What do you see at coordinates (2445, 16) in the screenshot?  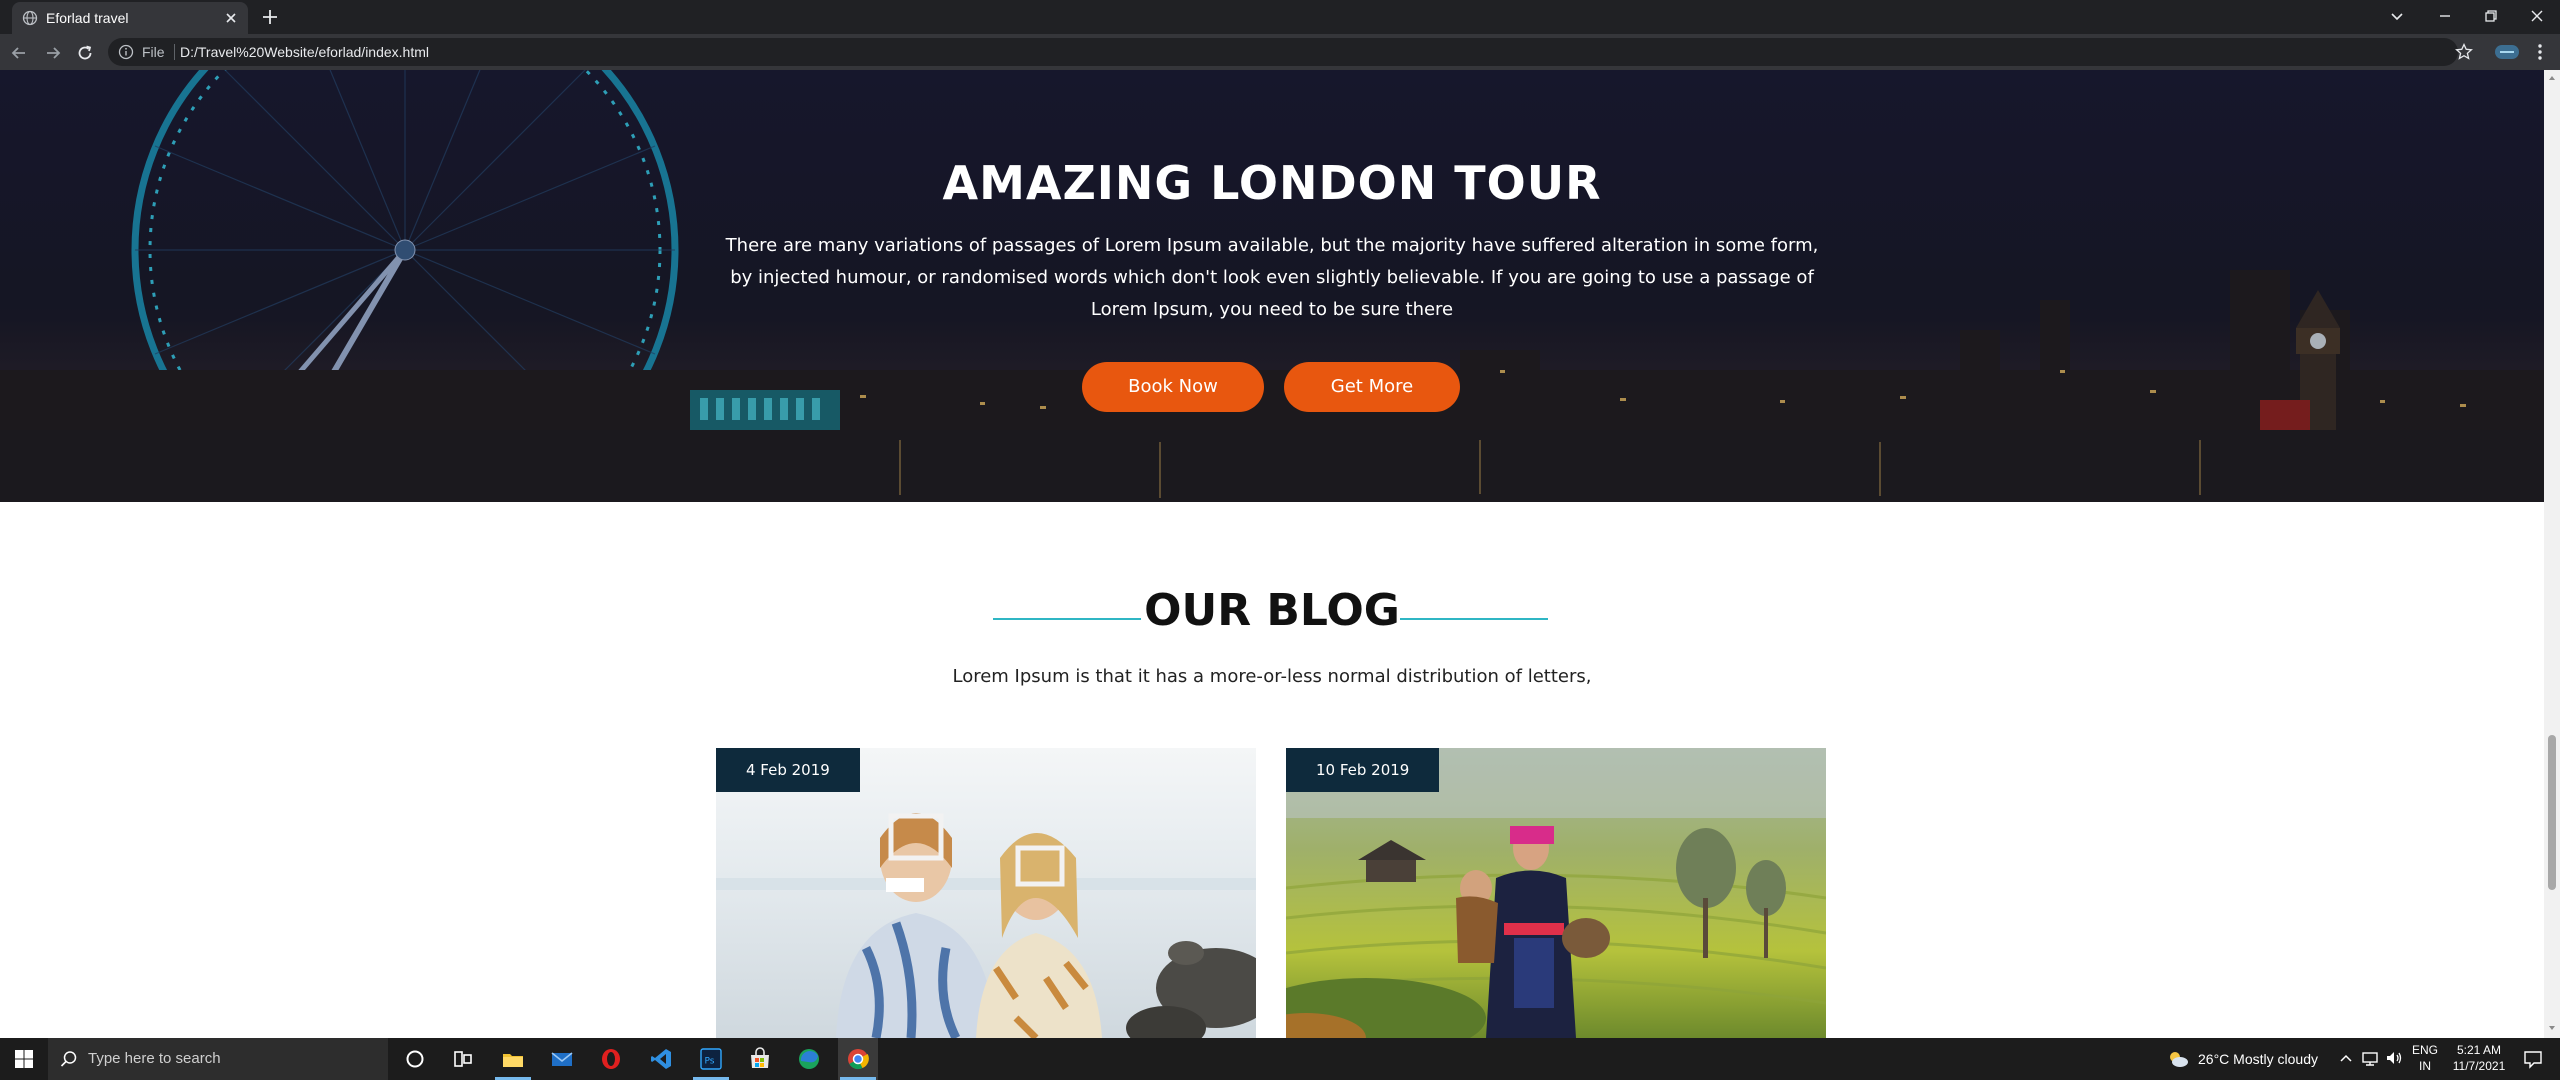 I see `minimize-icon` at bounding box center [2445, 16].